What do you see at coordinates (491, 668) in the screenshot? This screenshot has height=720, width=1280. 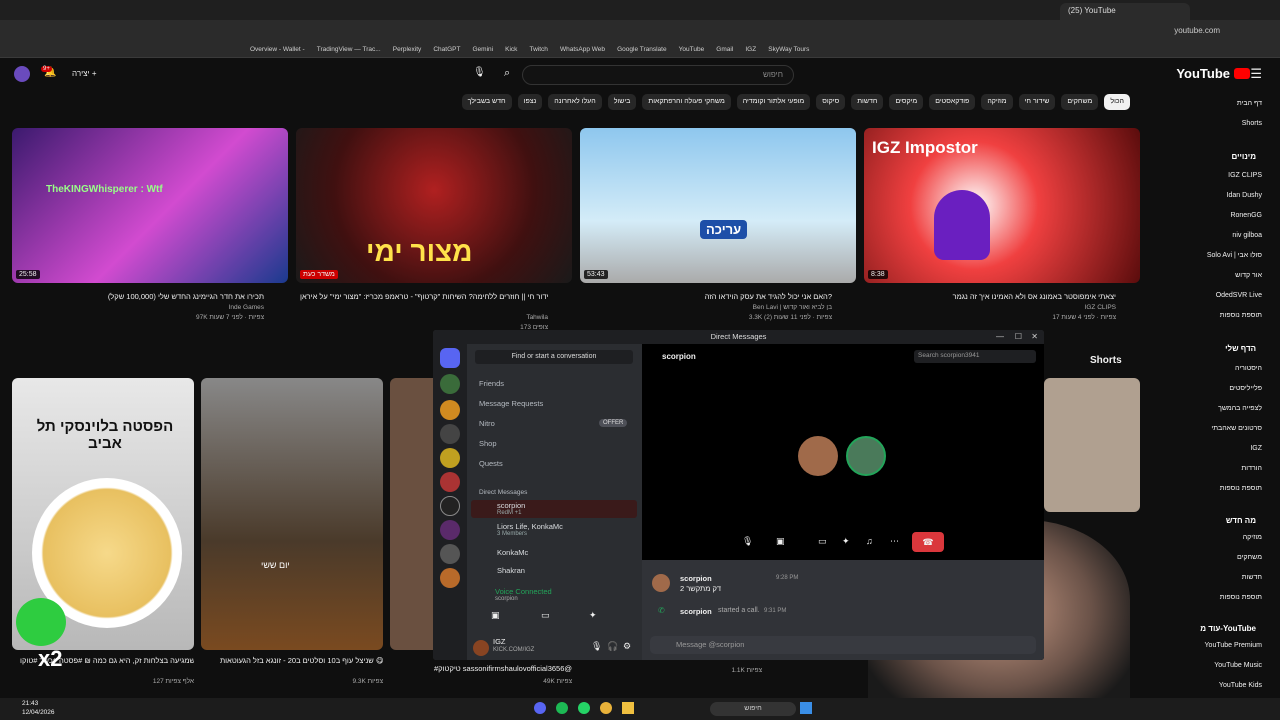 I see `short-title: #טיקטוק sassonifirmshaulovofficial3656@` at bounding box center [491, 668].